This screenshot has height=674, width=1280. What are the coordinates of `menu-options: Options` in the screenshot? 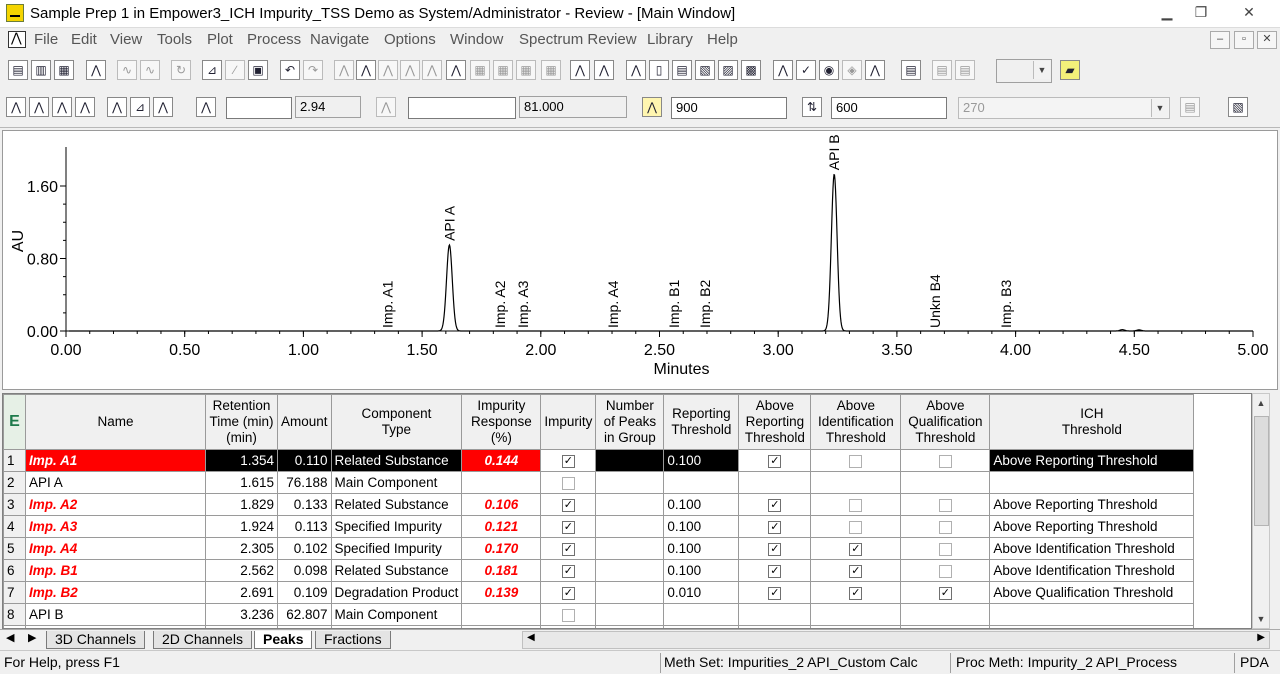 It's located at (410, 39).